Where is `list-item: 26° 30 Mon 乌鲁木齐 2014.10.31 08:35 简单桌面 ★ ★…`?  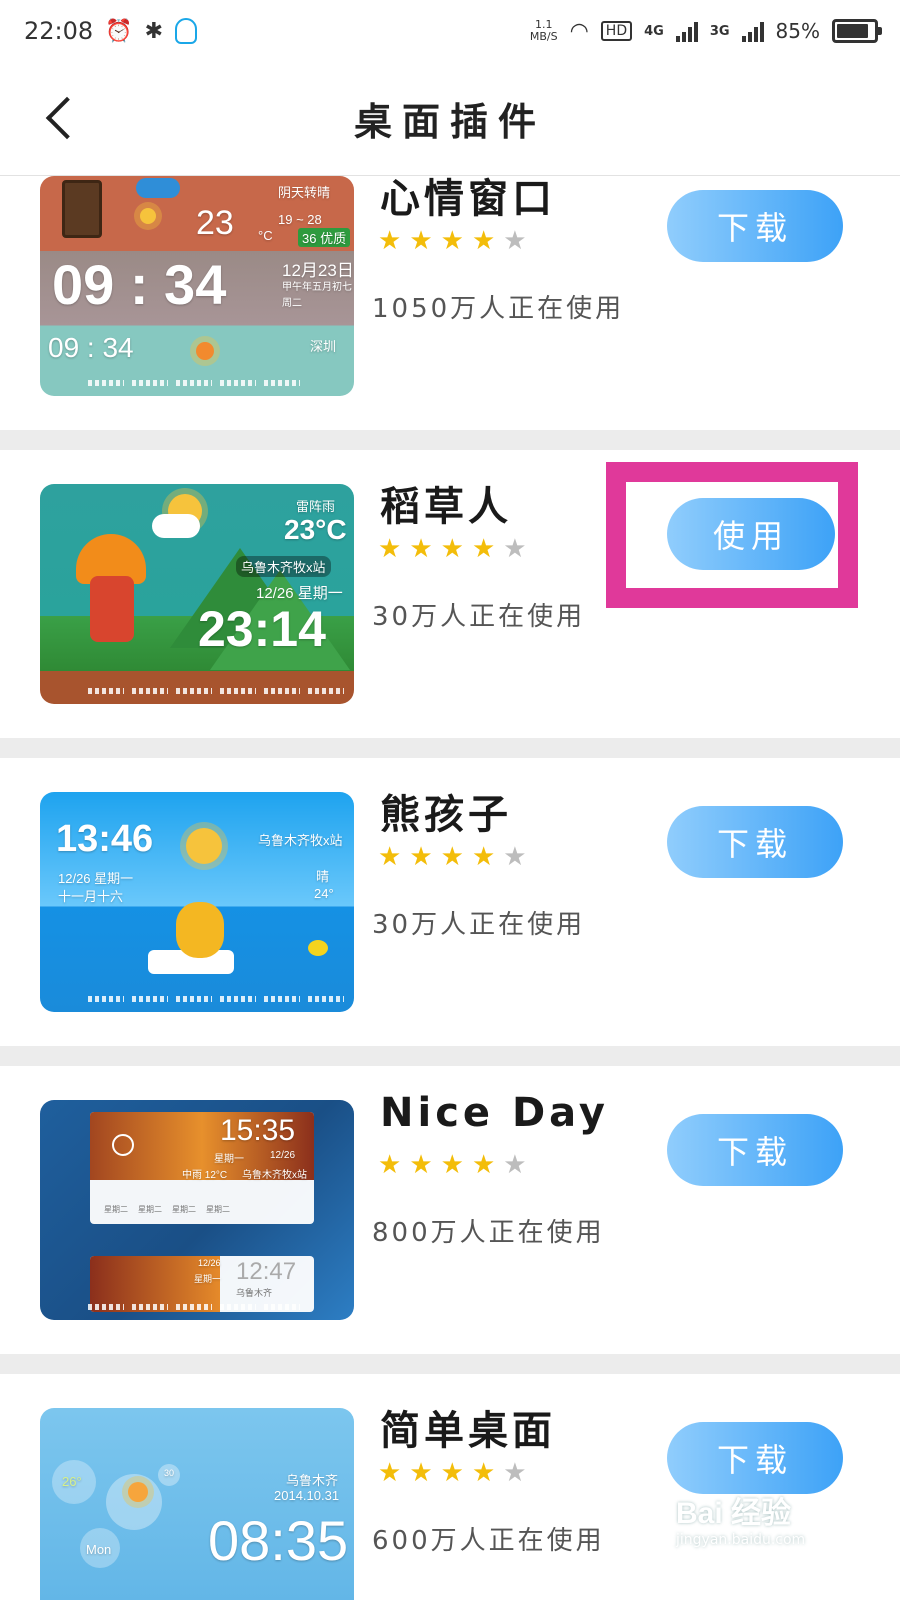
list-item: 26° 30 Mon 乌鲁木齐 2014.10.31 08:35 简单桌面 ★ ★… is located at coordinates (450, 1487).